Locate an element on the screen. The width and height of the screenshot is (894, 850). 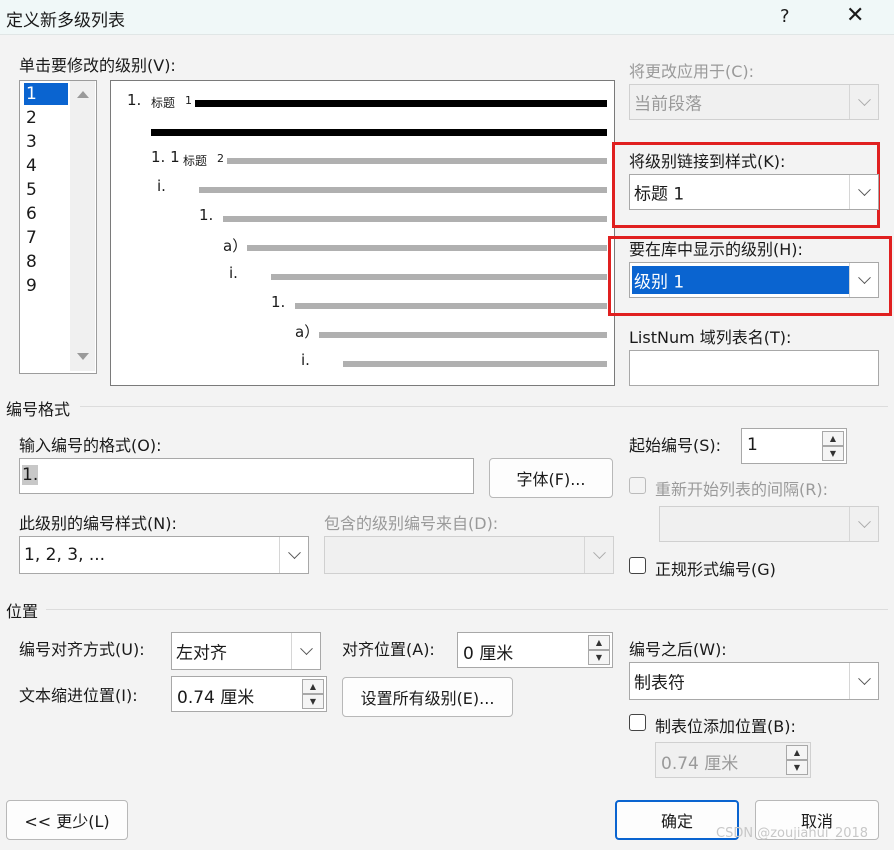
less-button: << 更少(L) is located at coordinates (67, 820).